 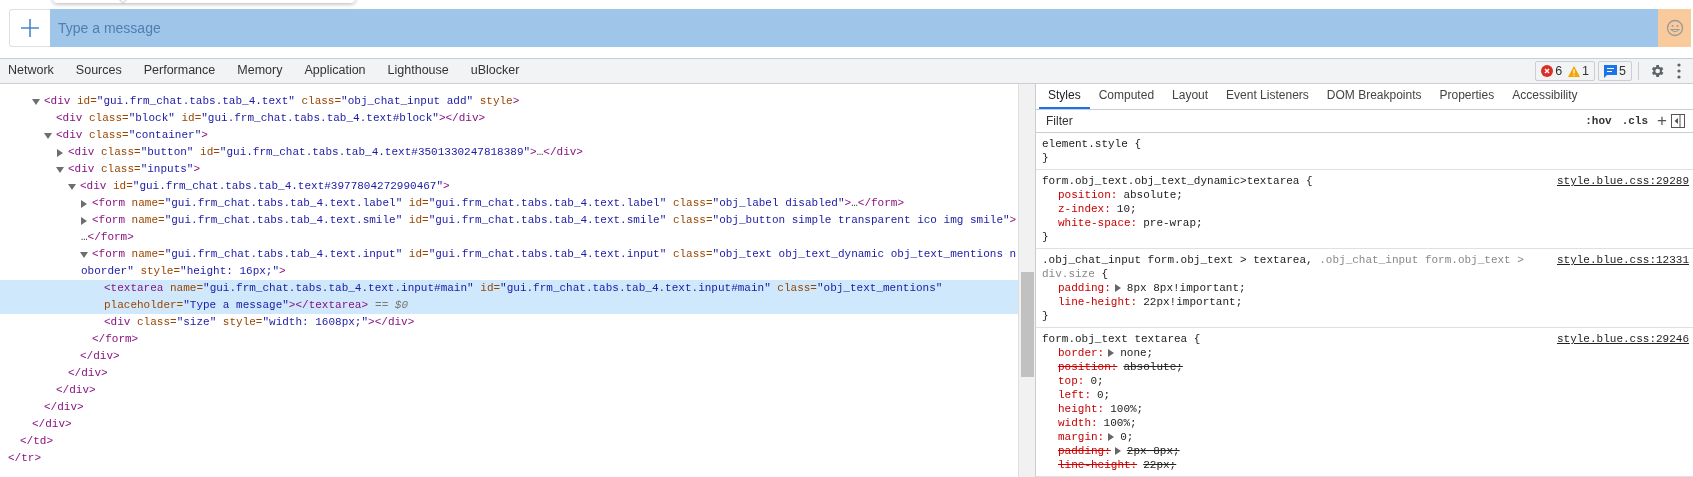 I want to click on css-property-value: 10;, so click(x=1126, y=209).